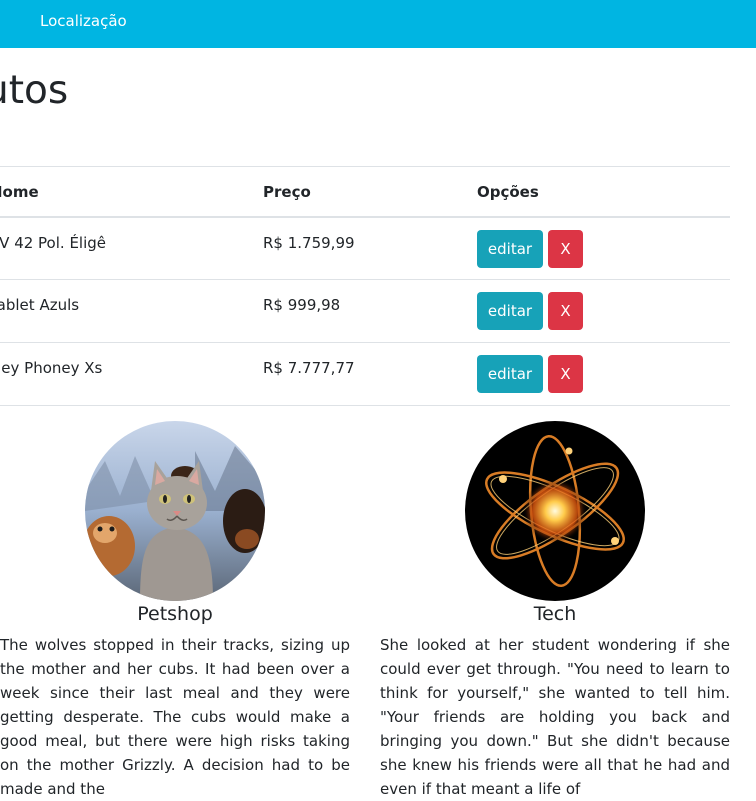 This screenshot has width=756, height=801. Describe the element at coordinates (370, 374) in the screenshot. I see `product-price-cell: R$ 7.777,77` at that location.